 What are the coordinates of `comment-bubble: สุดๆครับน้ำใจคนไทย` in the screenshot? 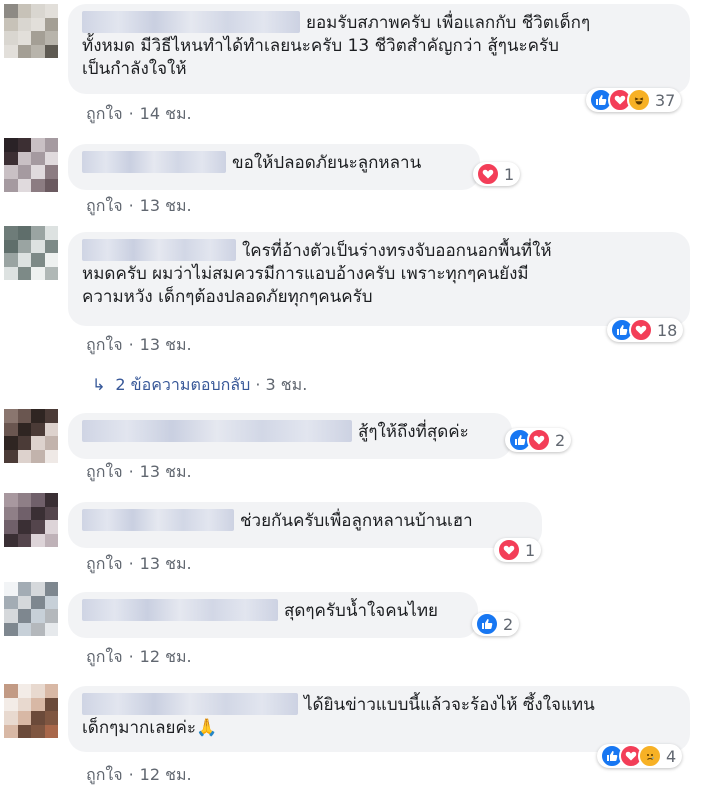 It's located at (273, 615).